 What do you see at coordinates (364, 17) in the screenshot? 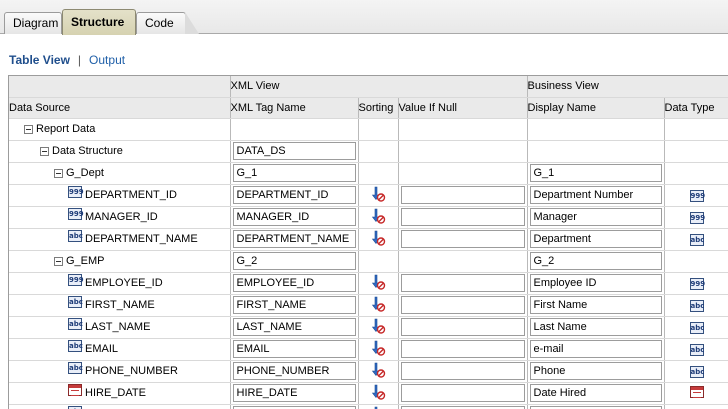
I see `tab-strip: Diagram Structure Code` at bounding box center [364, 17].